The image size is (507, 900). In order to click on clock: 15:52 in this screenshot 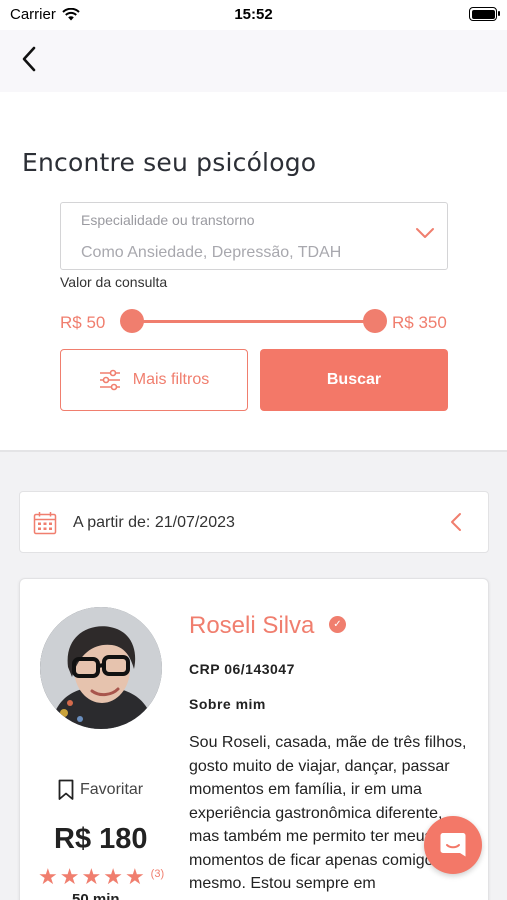, I will do `click(253, 14)`.